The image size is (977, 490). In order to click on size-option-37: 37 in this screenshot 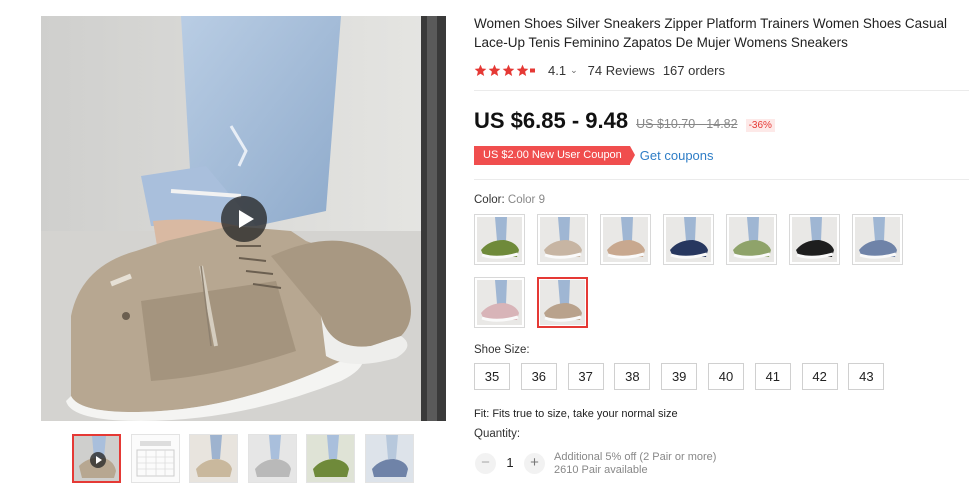, I will do `click(585, 376)`.